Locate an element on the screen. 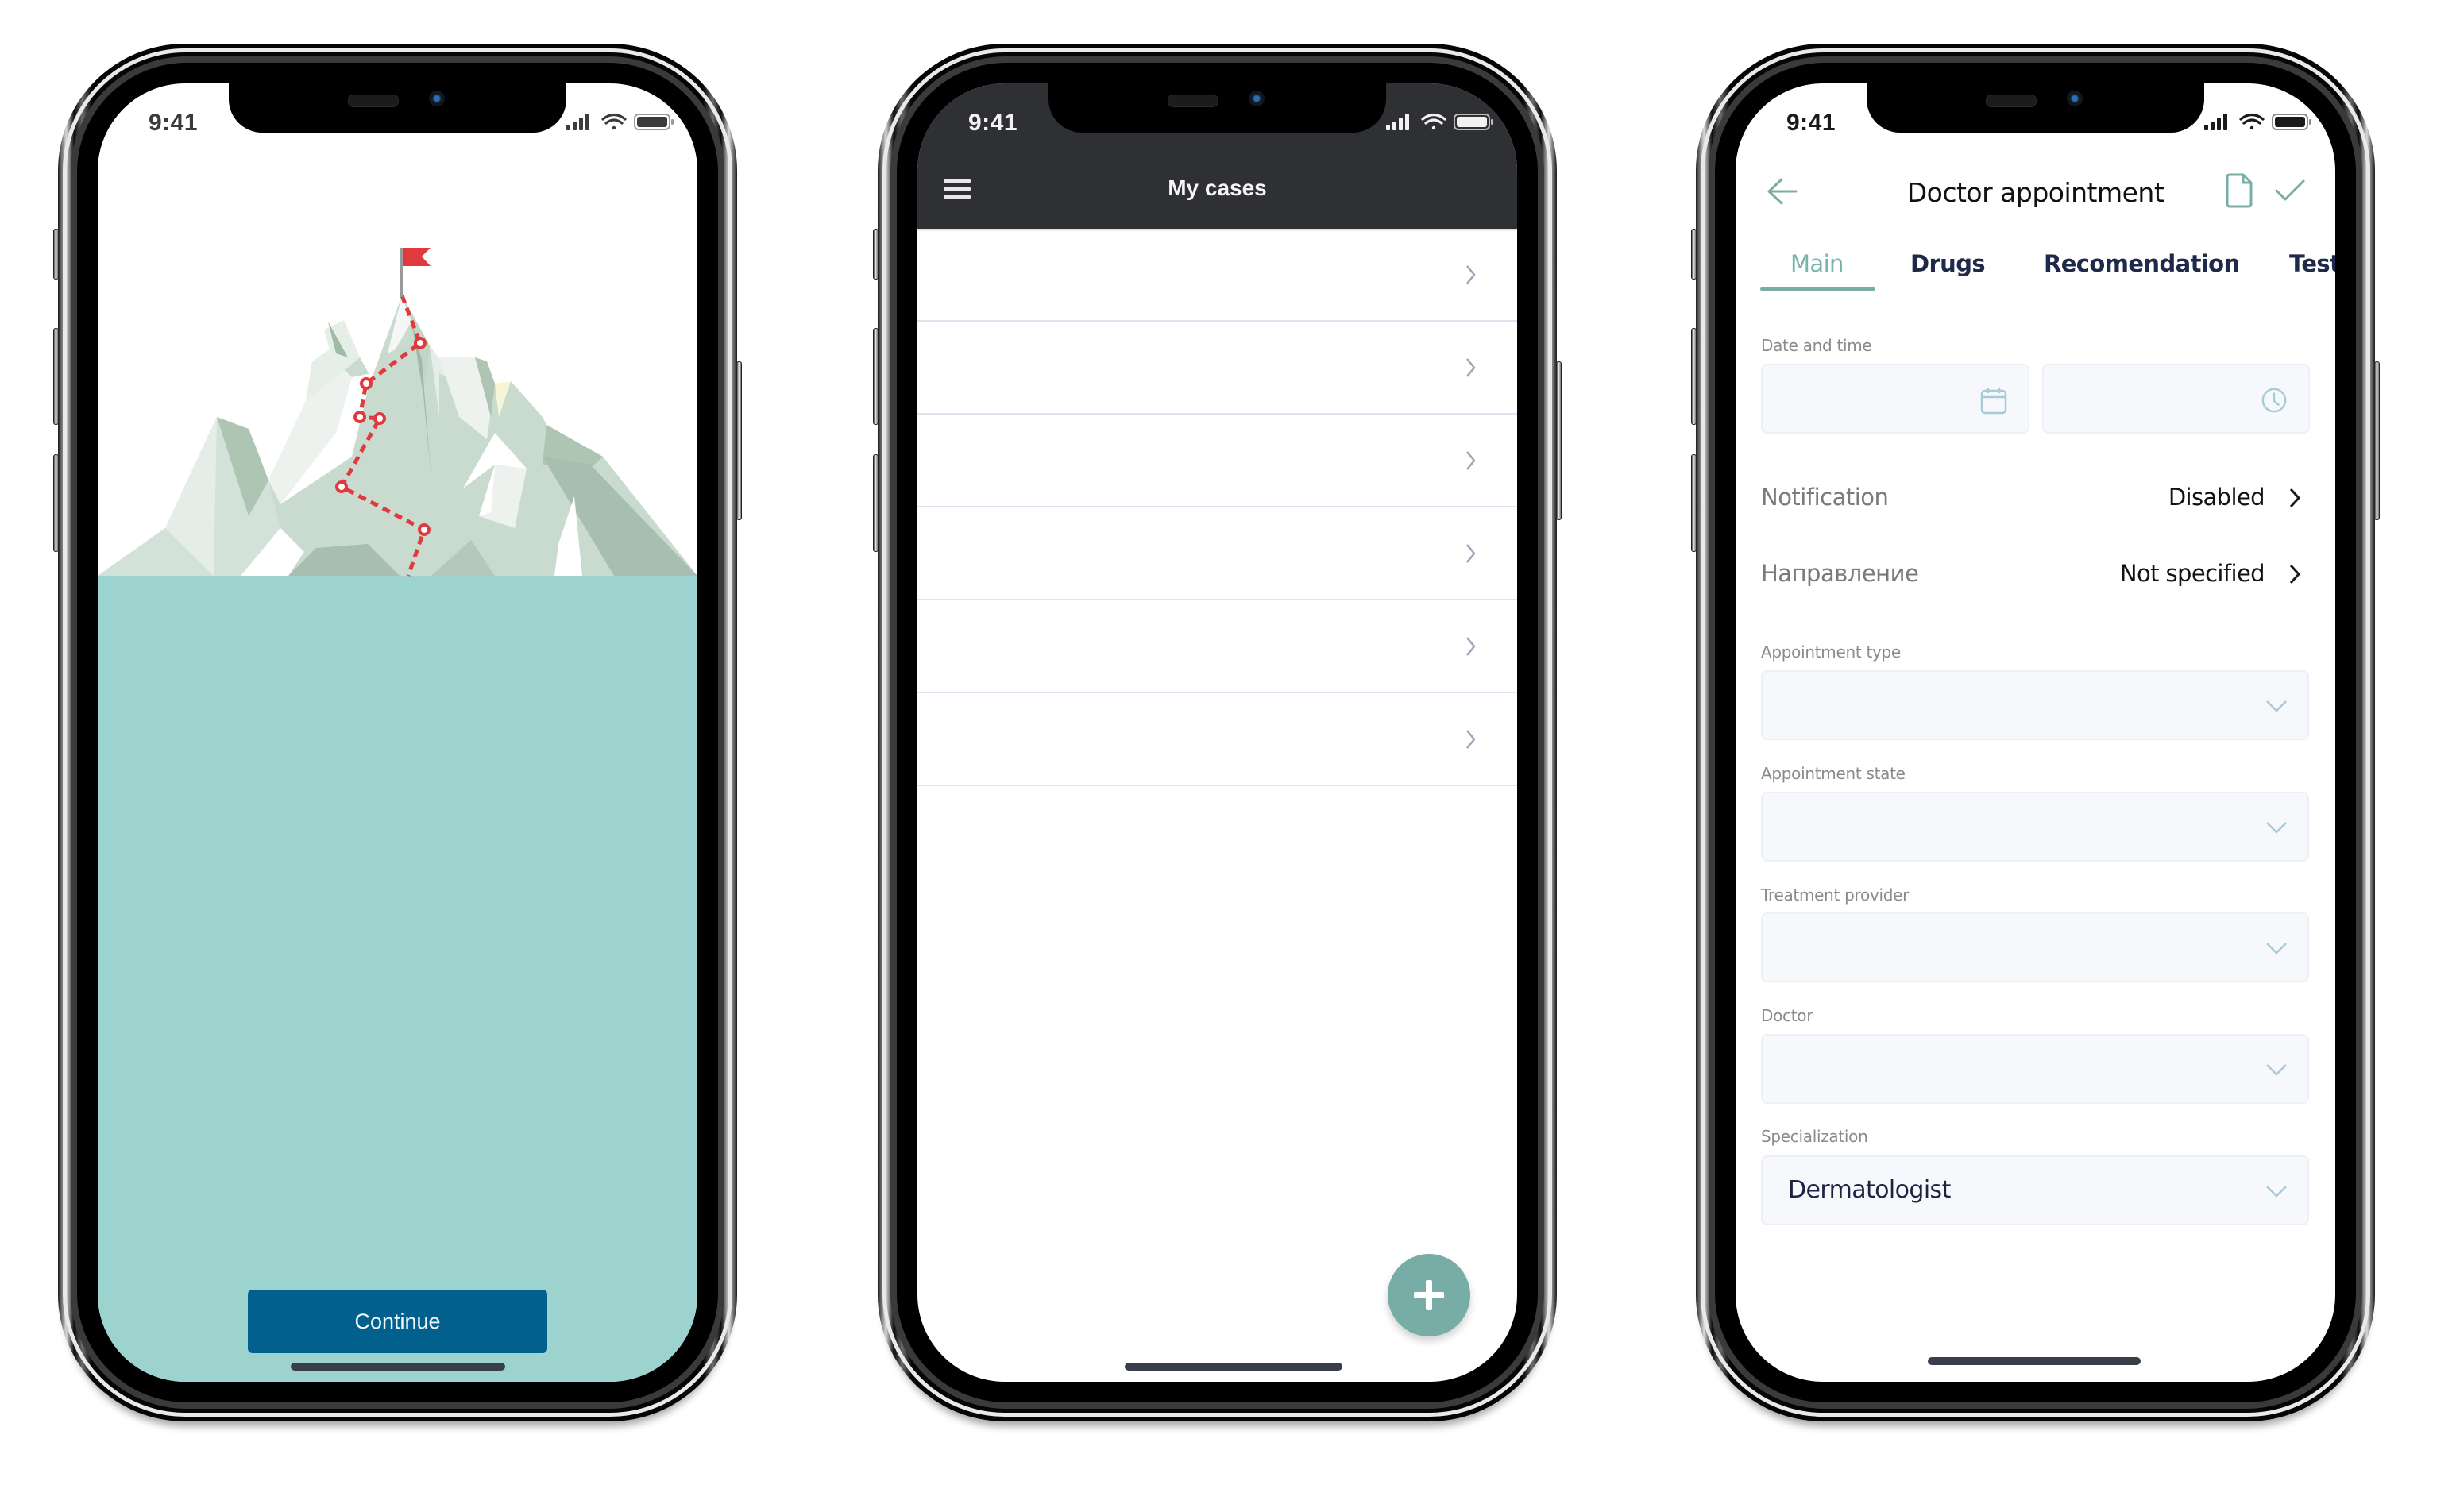  notification-label: Notification is located at coordinates (1825, 497).